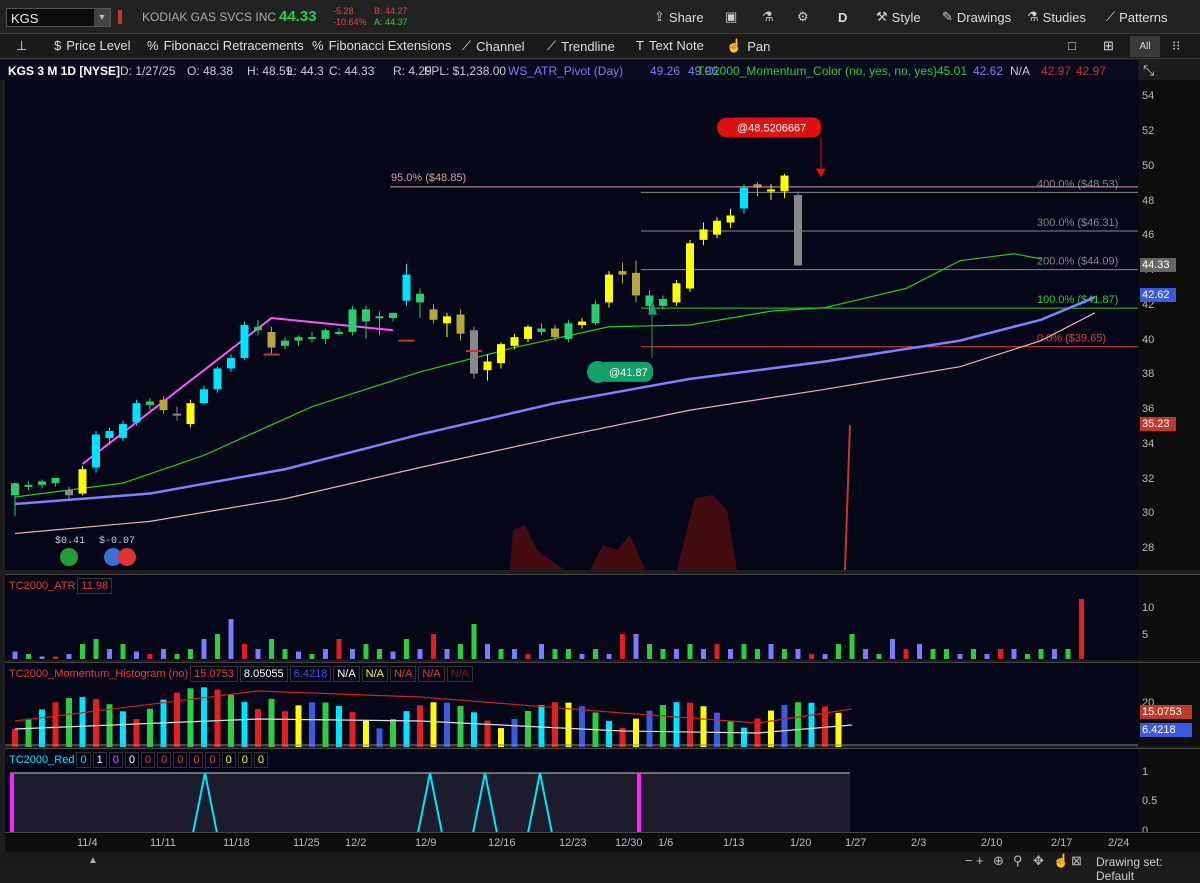 This screenshot has width=1200, height=883. What do you see at coordinates (947, 16) in the screenshot?
I see `drawings-icon: ✎` at bounding box center [947, 16].